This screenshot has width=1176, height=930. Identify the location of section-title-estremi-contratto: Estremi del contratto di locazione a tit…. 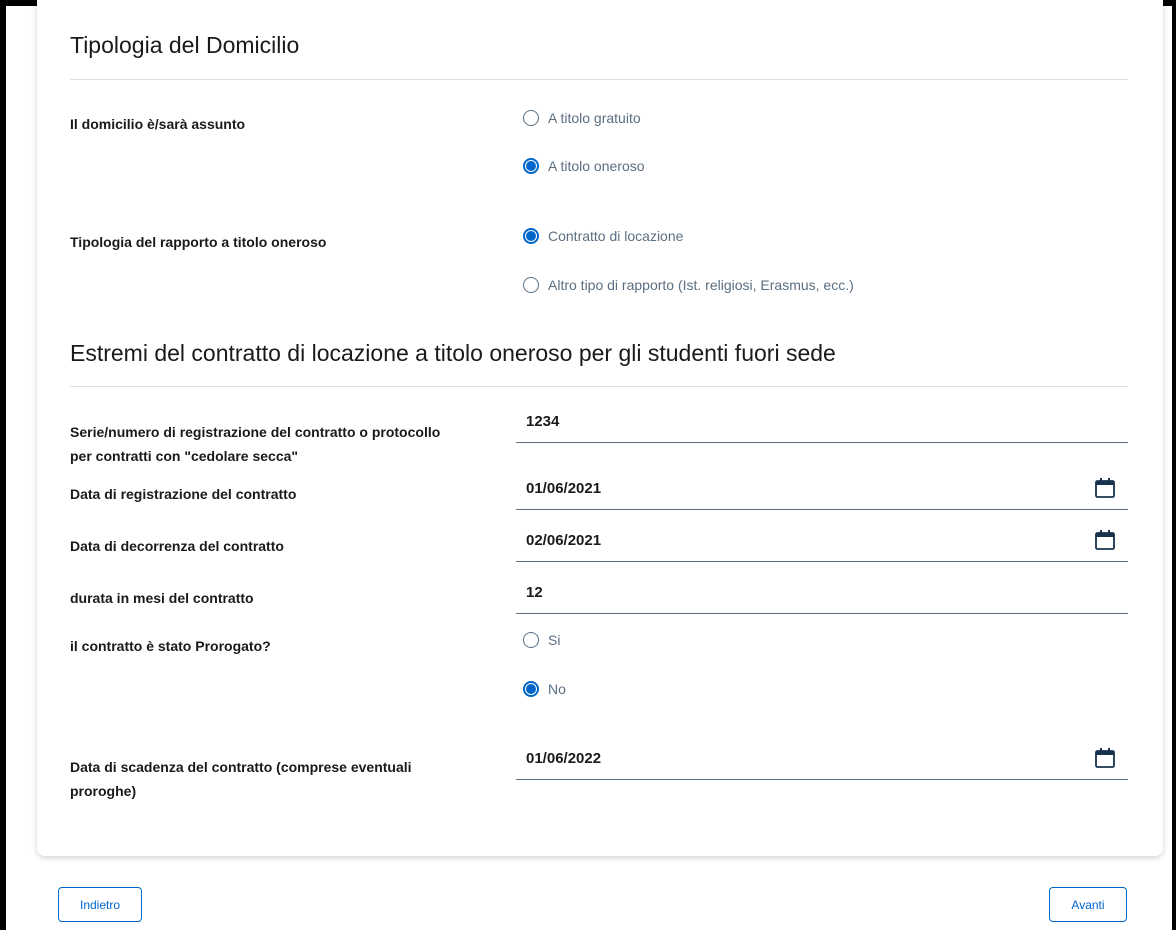
(453, 353).